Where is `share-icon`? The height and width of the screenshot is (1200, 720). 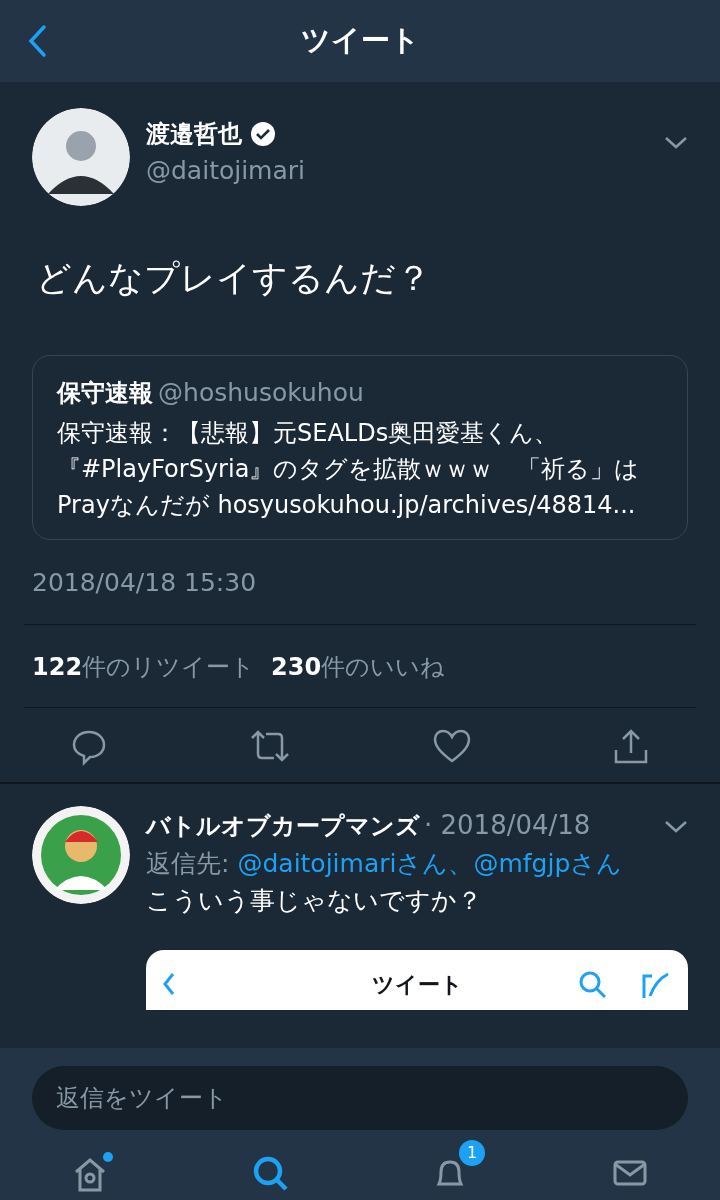
share-icon is located at coordinates (631, 746).